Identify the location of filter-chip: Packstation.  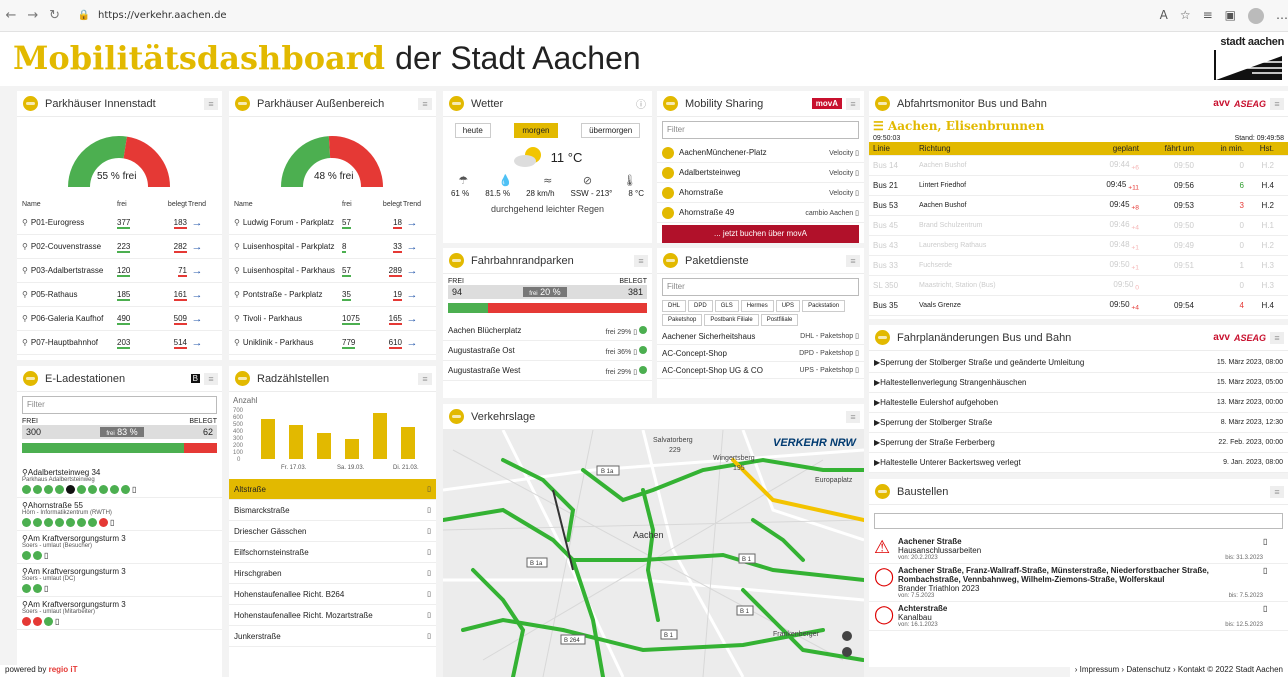
(824, 306).